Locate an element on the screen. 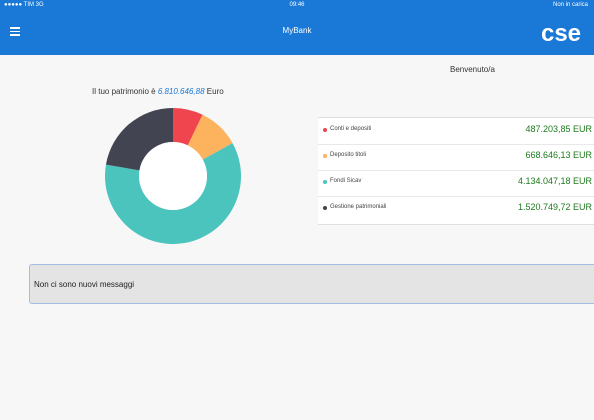 Image resolution: width=594 pixels, height=420 pixels. welcome-text: Benvenuto/a is located at coordinates (472, 69).